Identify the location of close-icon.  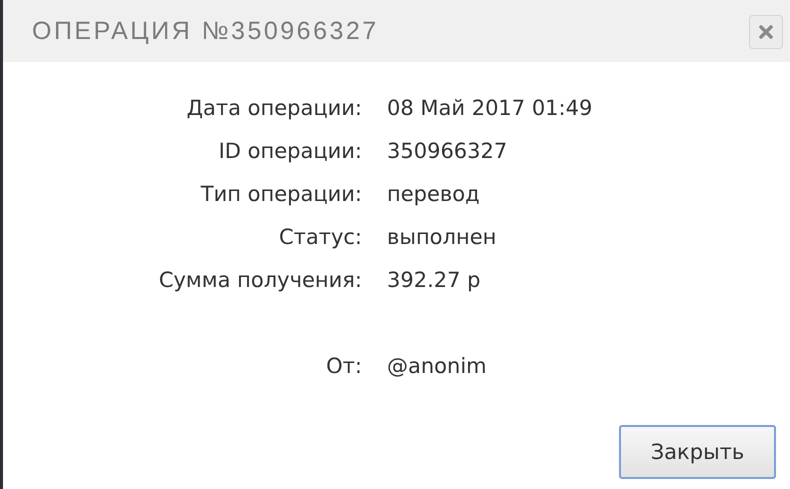
(766, 32).